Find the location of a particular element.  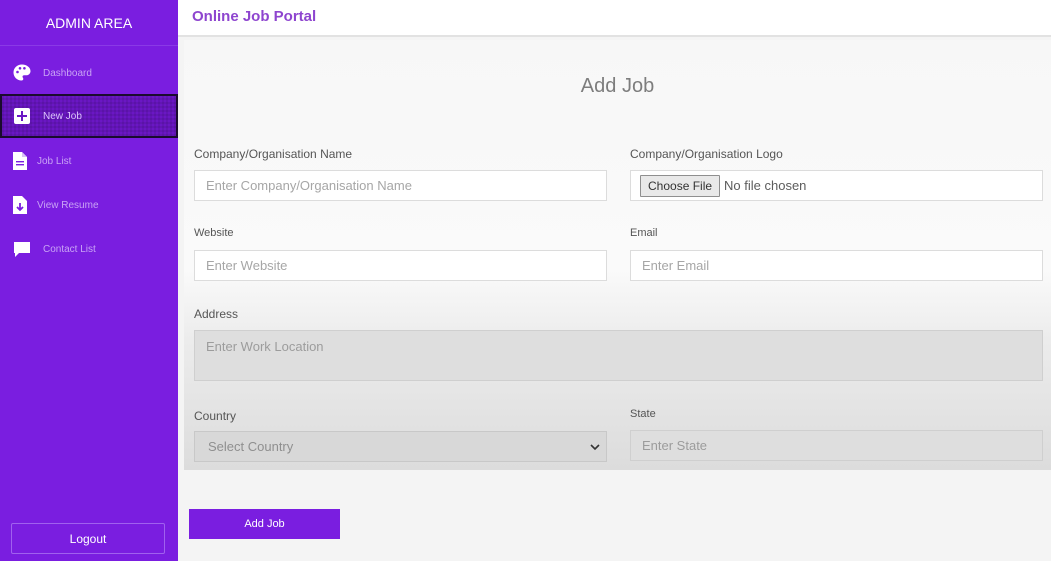

sidebar-item-label: Job List is located at coordinates (54, 161).